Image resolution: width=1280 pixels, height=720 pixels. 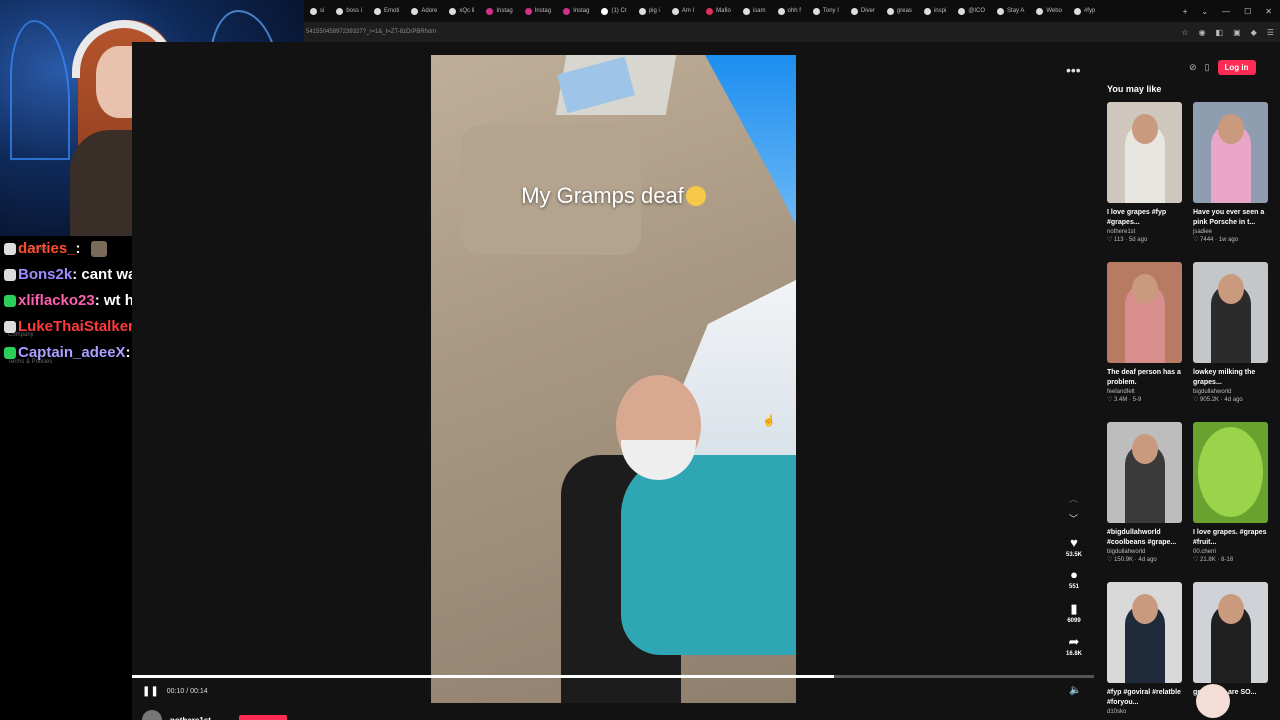 What do you see at coordinates (1144, 712) in the screenshot?
I see `card-author: d10sko` at bounding box center [1144, 712].